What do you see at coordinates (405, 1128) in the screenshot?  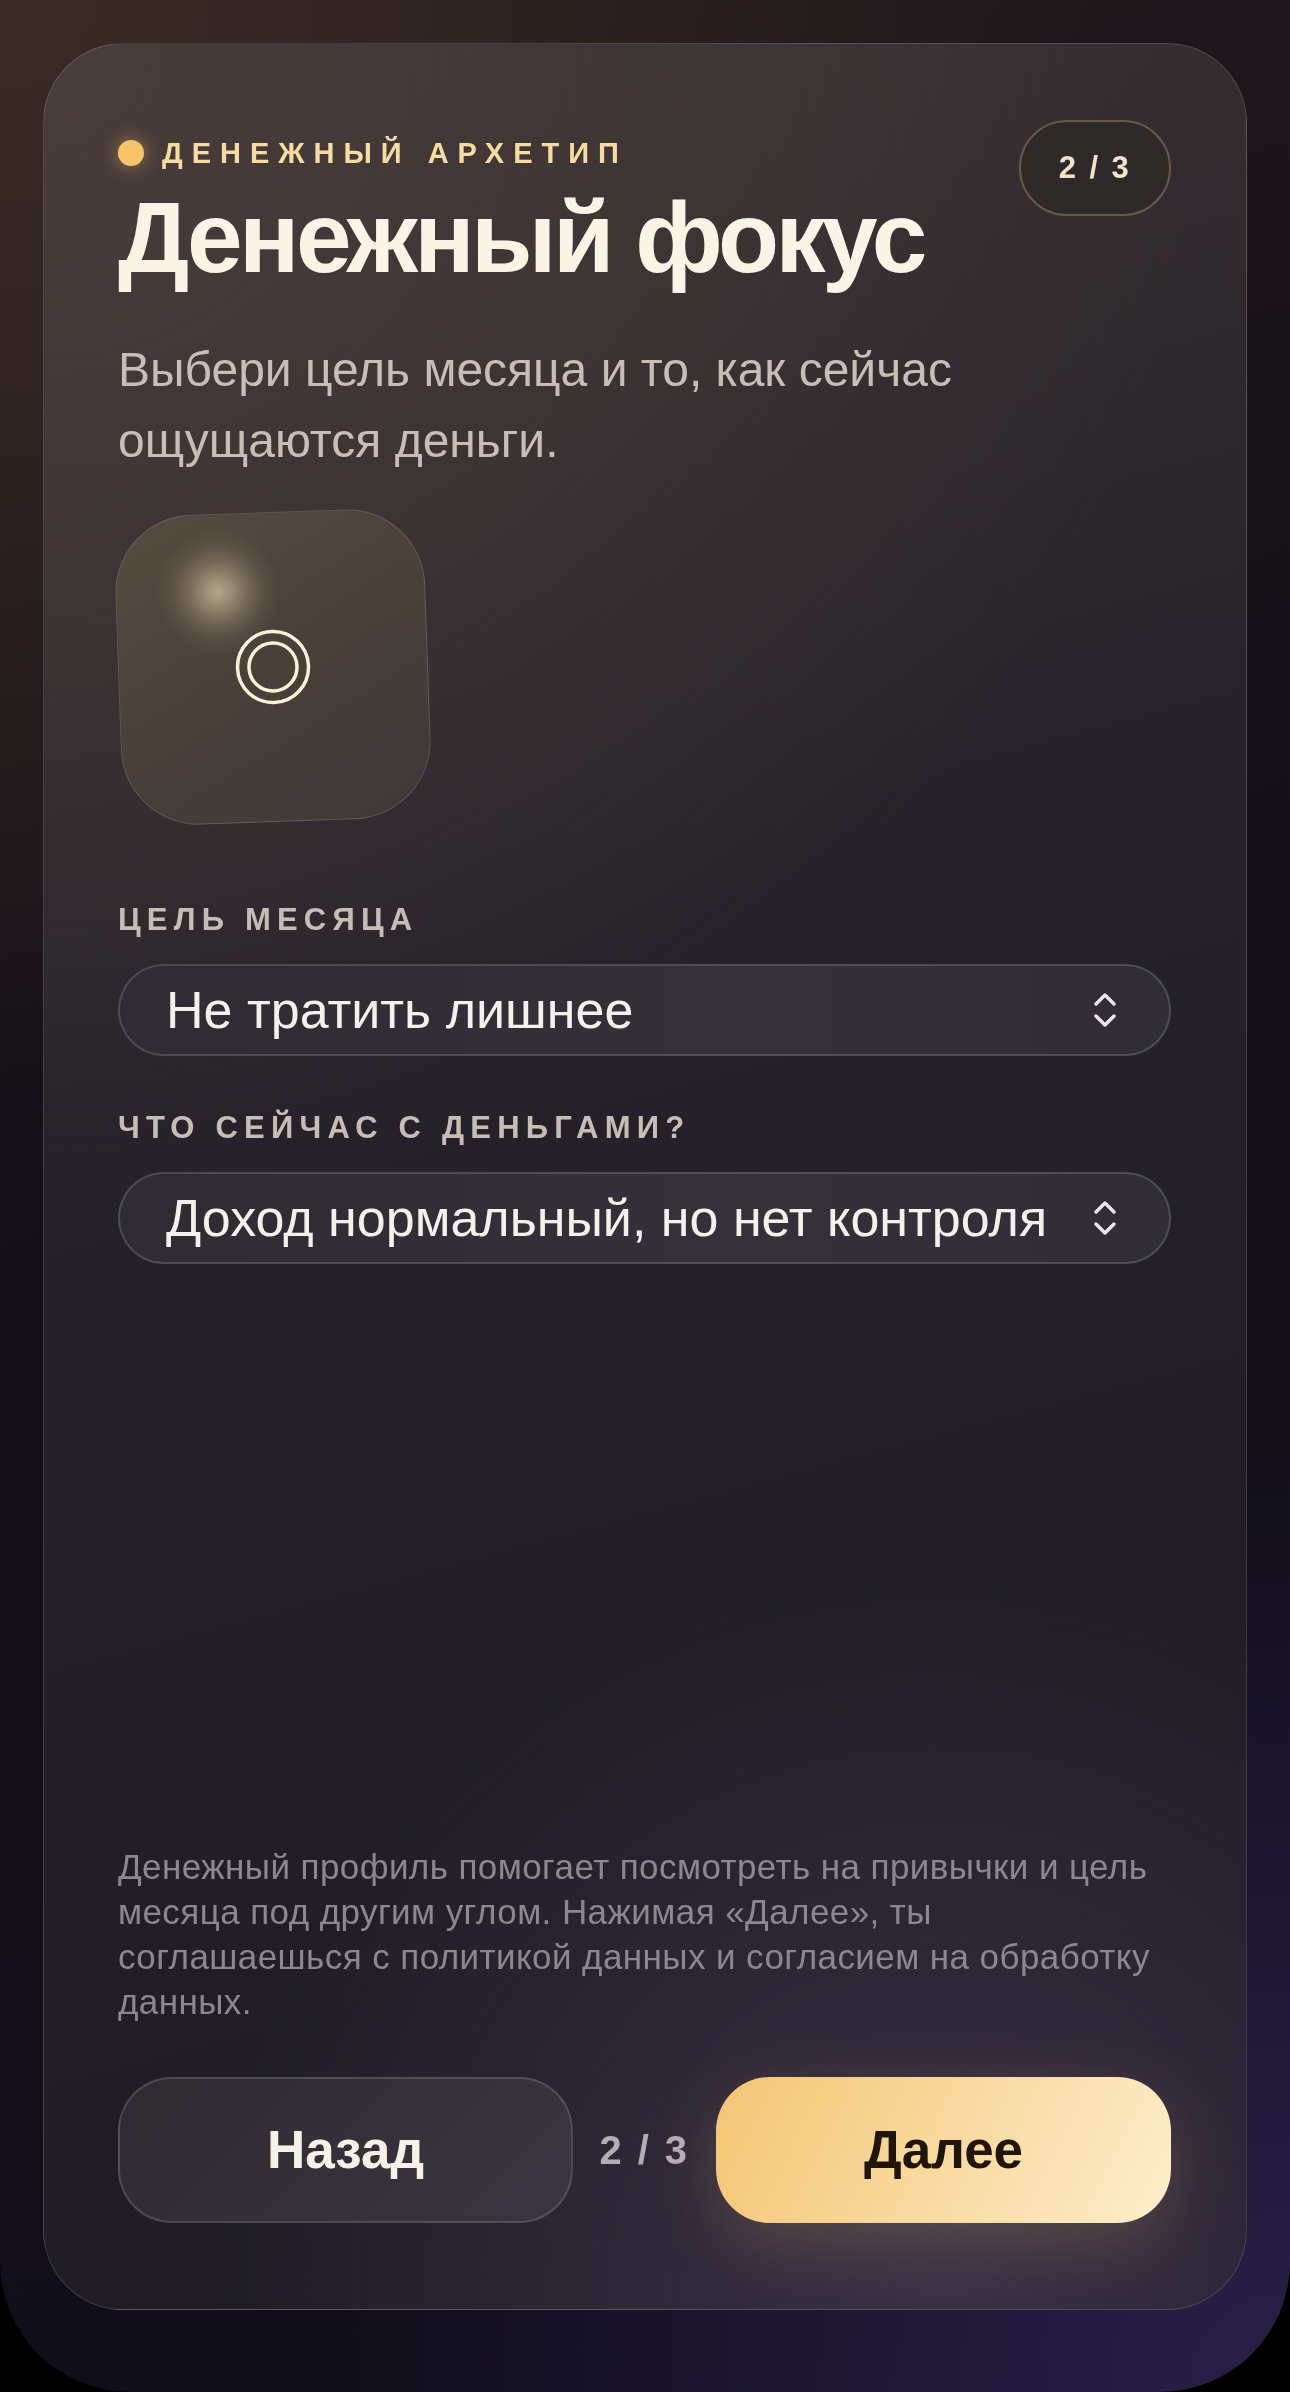 I see `field-label: ЧТО СЕЙЧАС С ДЕНЬГАМИ?` at bounding box center [405, 1128].